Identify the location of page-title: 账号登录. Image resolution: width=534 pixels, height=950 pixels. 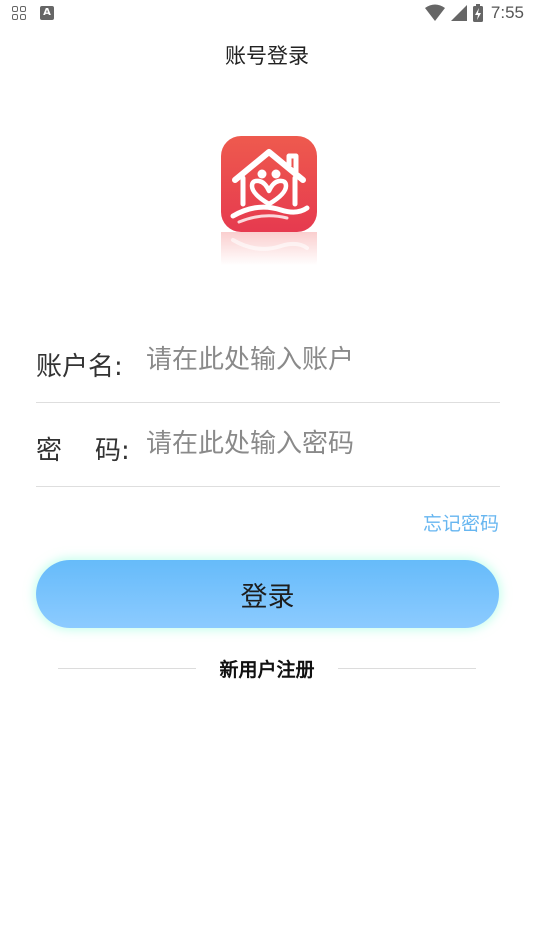
(267, 56).